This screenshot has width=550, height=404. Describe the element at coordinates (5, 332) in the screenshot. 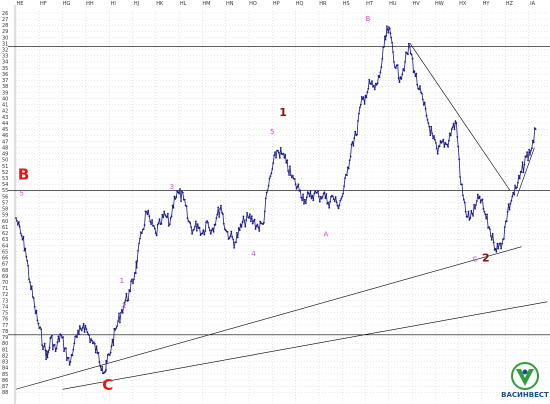

I see `y-tick-label: 78` at that location.